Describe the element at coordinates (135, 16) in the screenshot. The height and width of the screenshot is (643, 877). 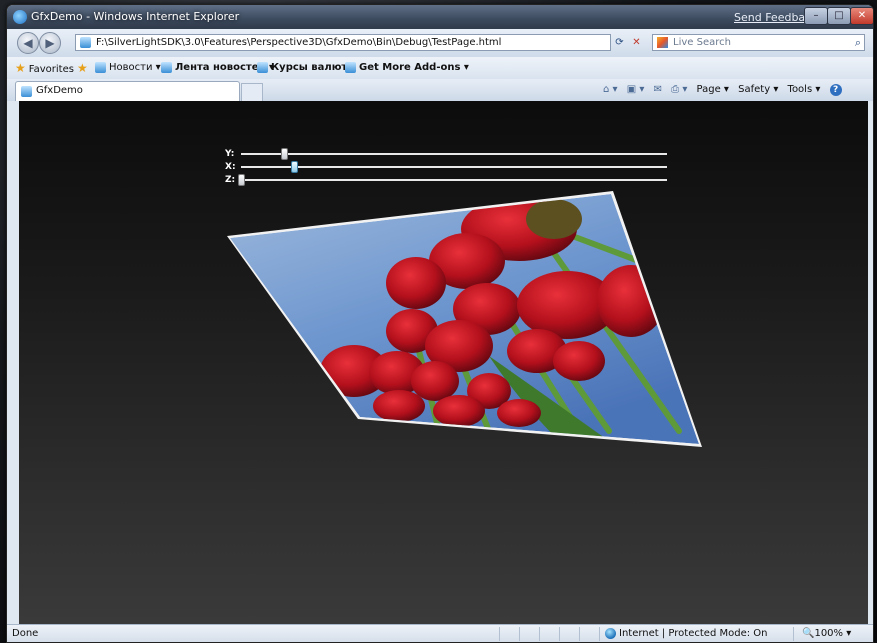
I see `window-title: GfxDemo - Windows Internet Explorer` at that location.